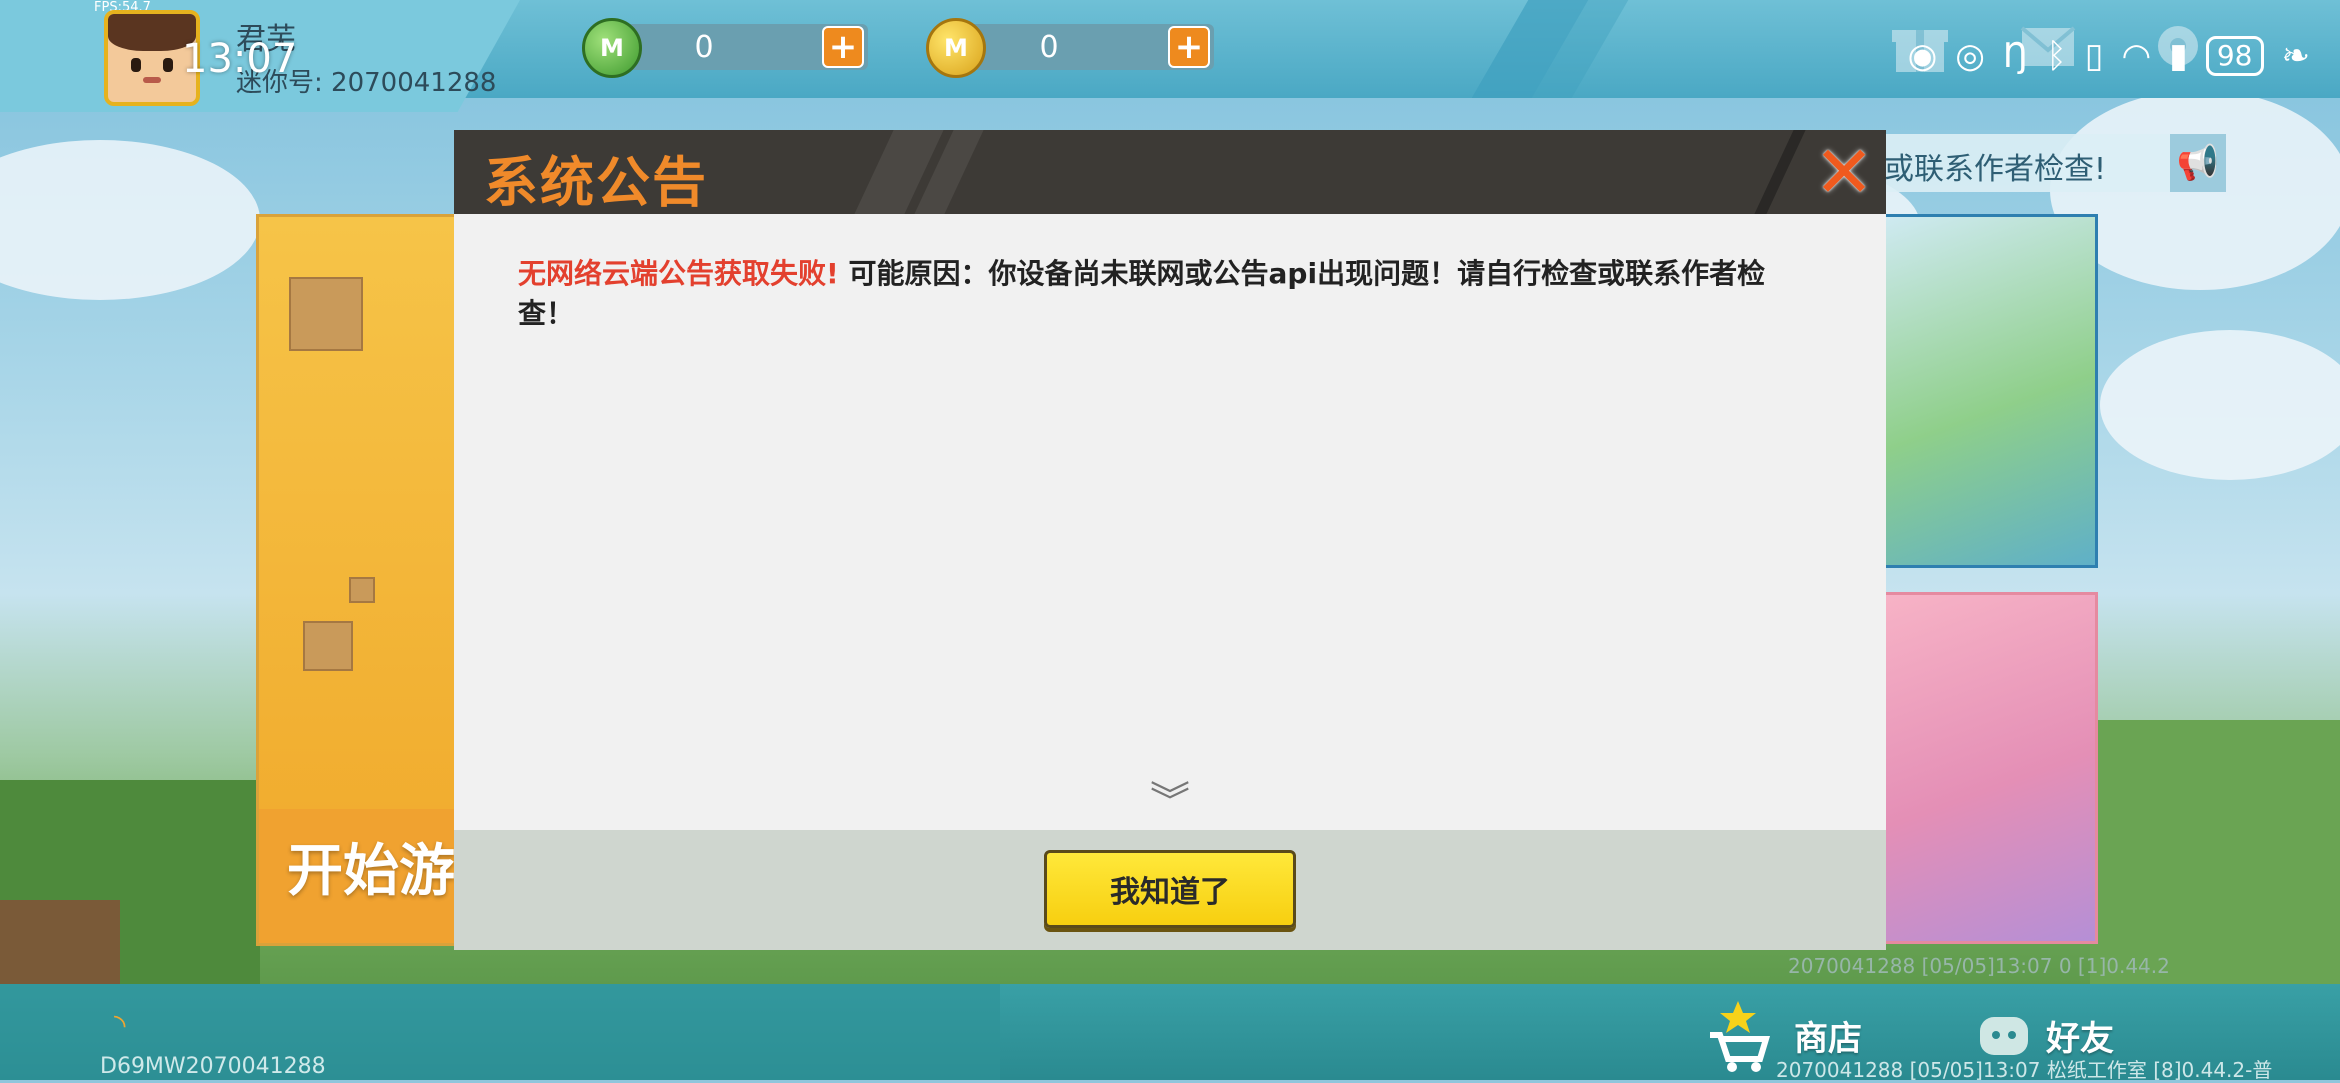 This screenshot has width=2340, height=1083. What do you see at coordinates (2080, 1038) in the screenshot?
I see `friends-label: 好友` at bounding box center [2080, 1038].